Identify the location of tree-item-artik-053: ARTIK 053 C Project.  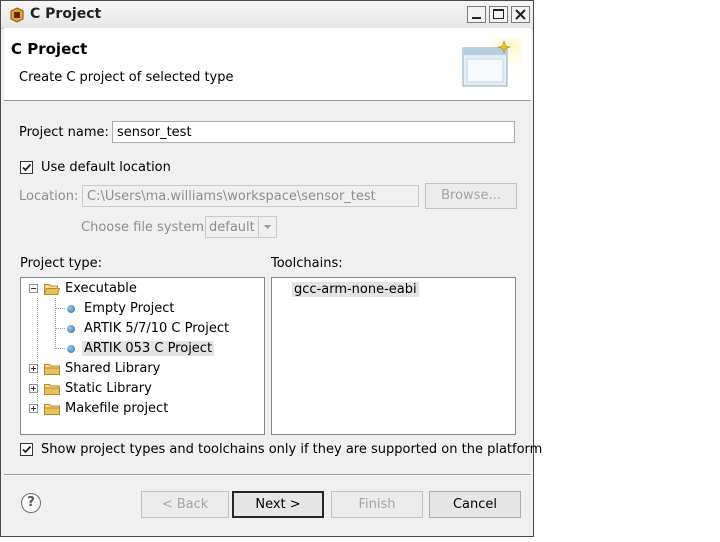
(142, 349).